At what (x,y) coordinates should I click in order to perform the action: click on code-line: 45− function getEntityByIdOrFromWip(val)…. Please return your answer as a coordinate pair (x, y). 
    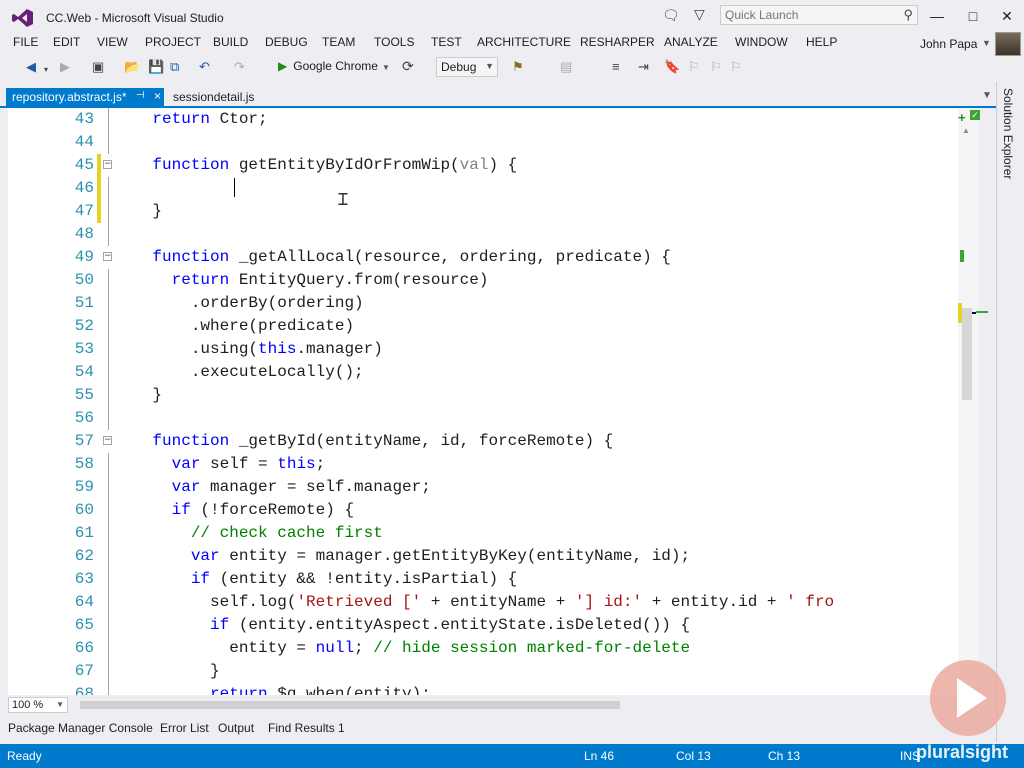
    Looking at the image, I should click on (483, 165).